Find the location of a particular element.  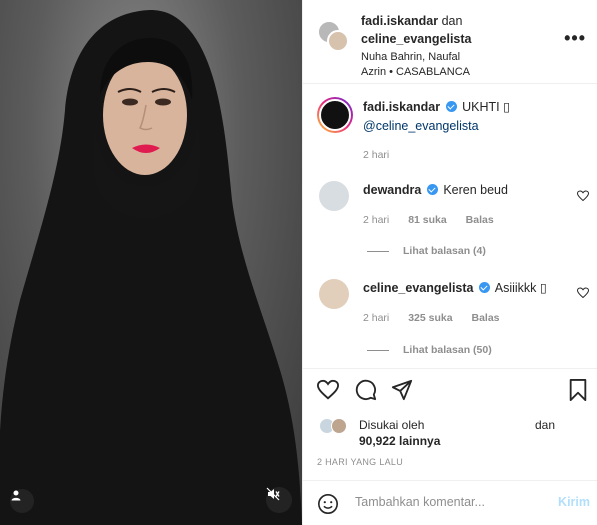

caption-time: 2 hari is located at coordinates (376, 155).